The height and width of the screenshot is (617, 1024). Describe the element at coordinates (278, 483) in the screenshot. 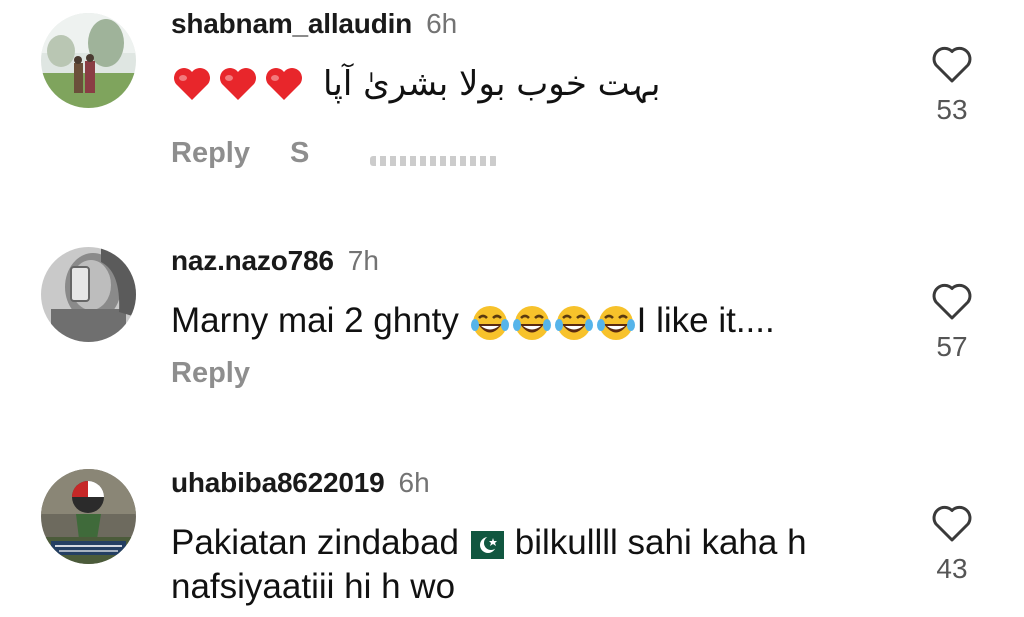

I see `username: uhabiba8622019` at that location.